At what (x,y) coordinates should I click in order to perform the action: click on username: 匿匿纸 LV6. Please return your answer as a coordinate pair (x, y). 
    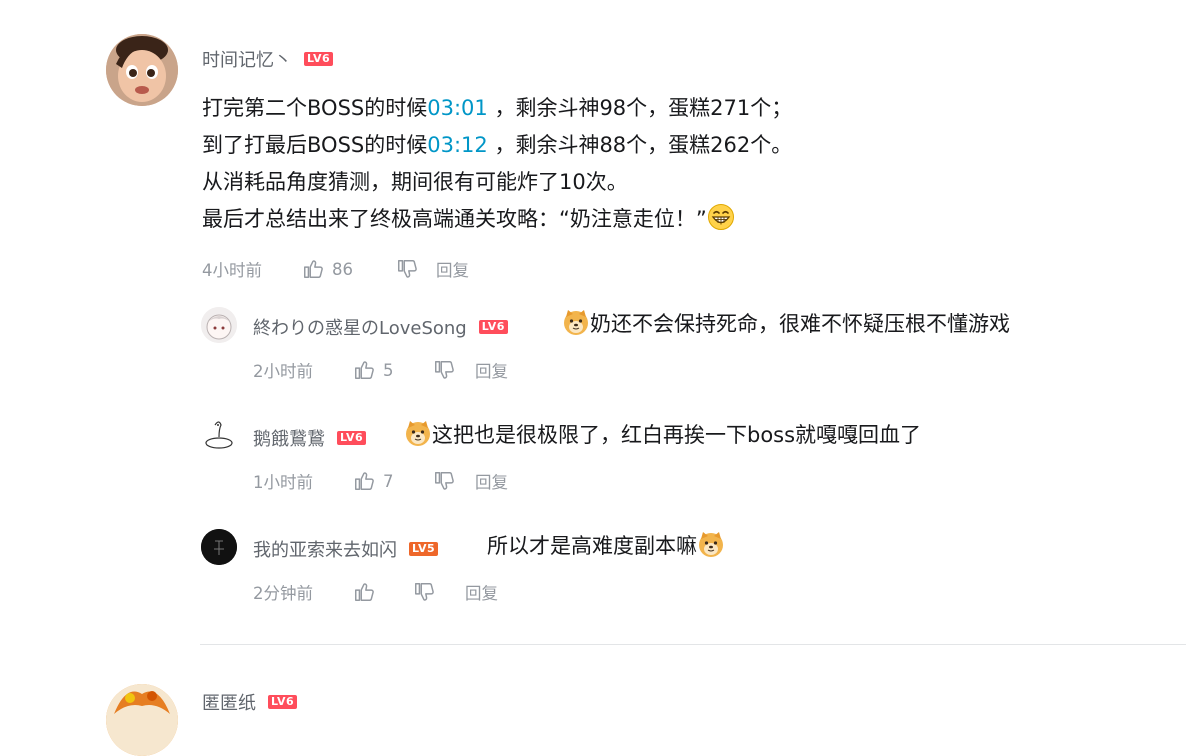
    Looking at the image, I should click on (250, 702).